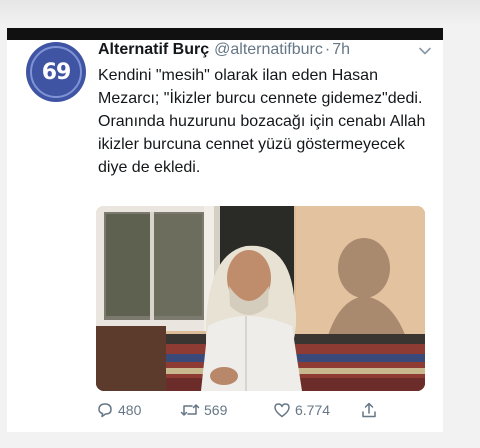 The height and width of the screenshot is (448, 480). I want to click on heart-icon, so click(282, 410).